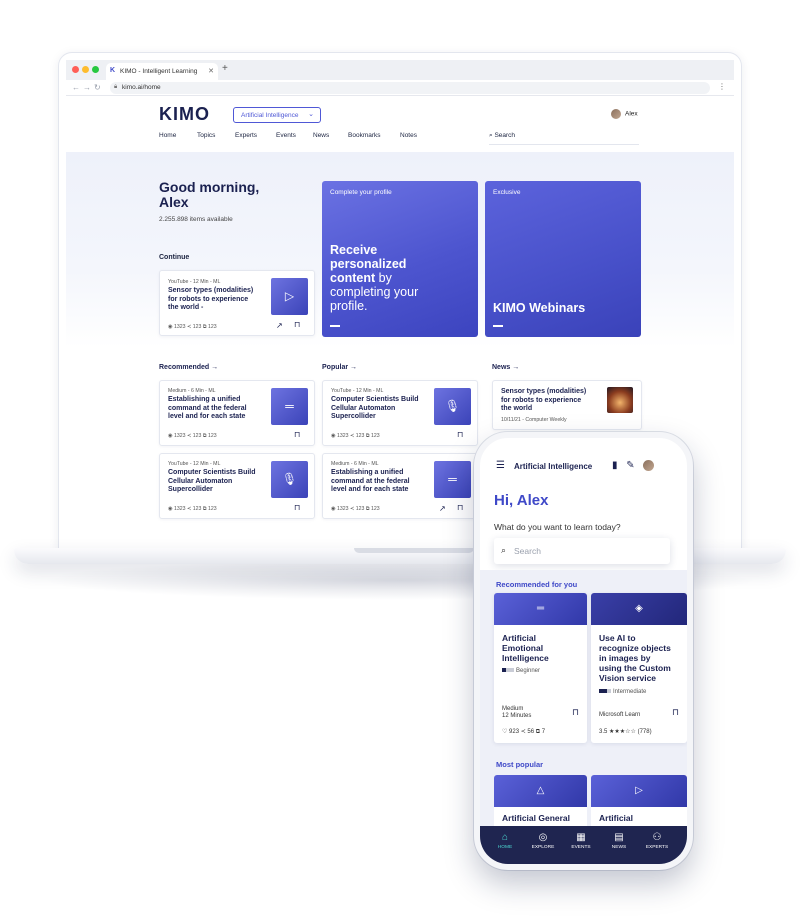  Describe the element at coordinates (622, 692) in the screenshot. I see `level-badge: Intermediate` at that location.